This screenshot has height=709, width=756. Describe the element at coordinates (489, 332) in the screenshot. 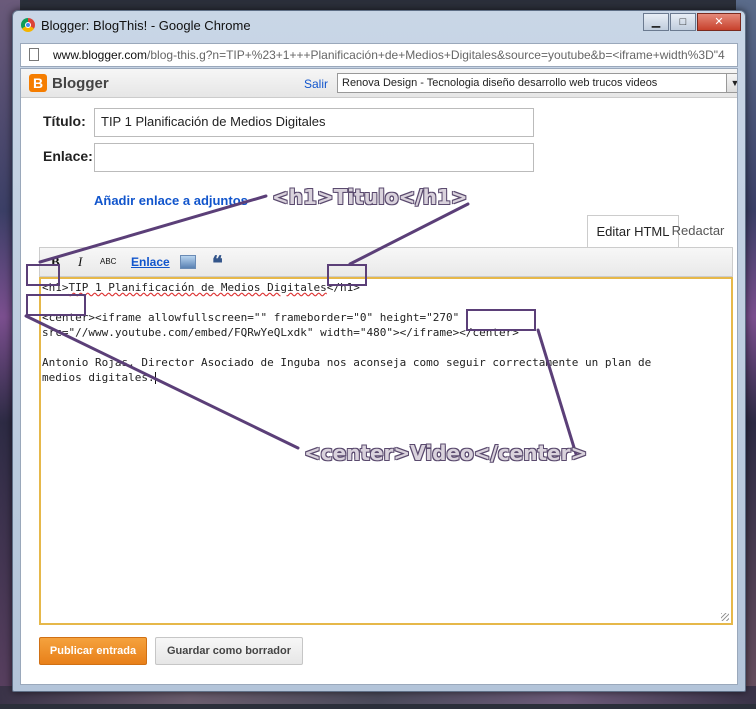

I see `center-close-tag: </center>` at that location.